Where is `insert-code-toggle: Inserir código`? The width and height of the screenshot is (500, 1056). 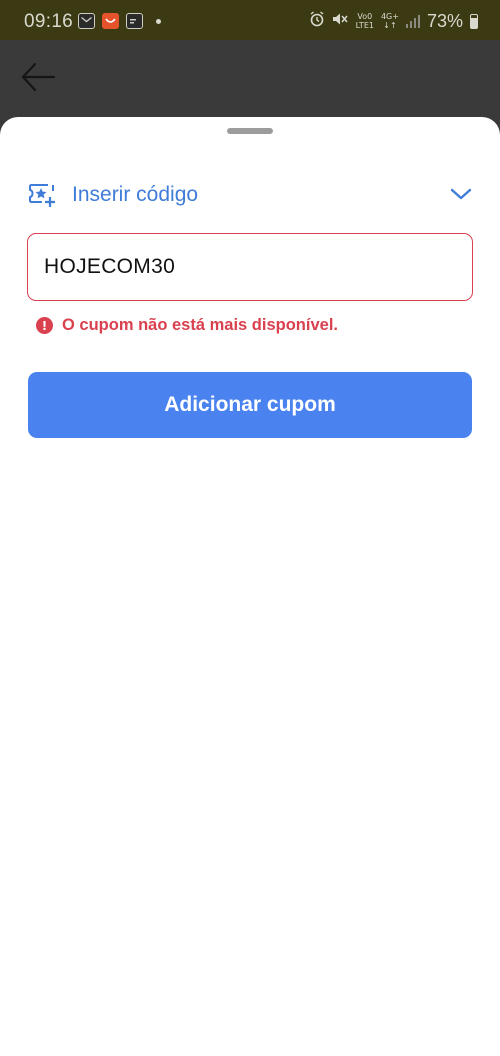 insert-code-toggle: Inserir código is located at coordinates (251, 195).